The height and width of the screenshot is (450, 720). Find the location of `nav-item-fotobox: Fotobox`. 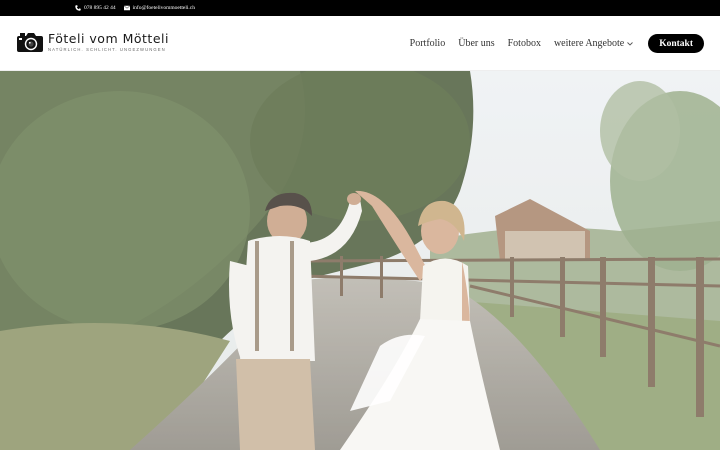

nav-item-fotobox: Fotobox is located at coordinates (524, 43).